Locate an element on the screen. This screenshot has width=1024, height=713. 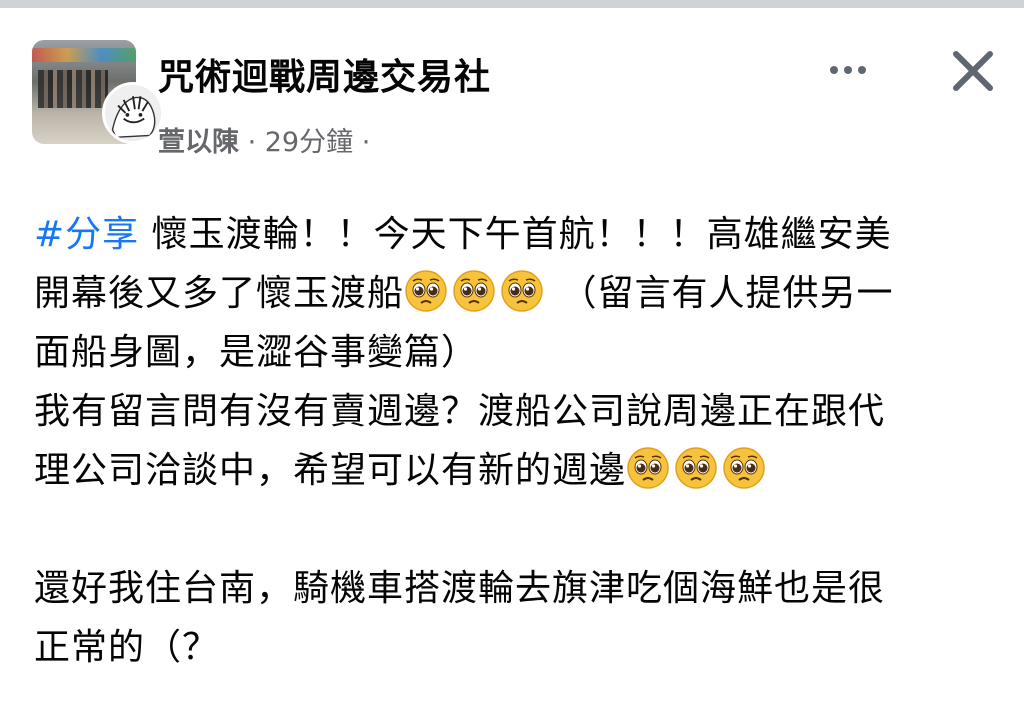
post-line: #分享 懷玉渡輪！！今天下午首航！！！高雄繼安美 is located at coordinates (519, 234).